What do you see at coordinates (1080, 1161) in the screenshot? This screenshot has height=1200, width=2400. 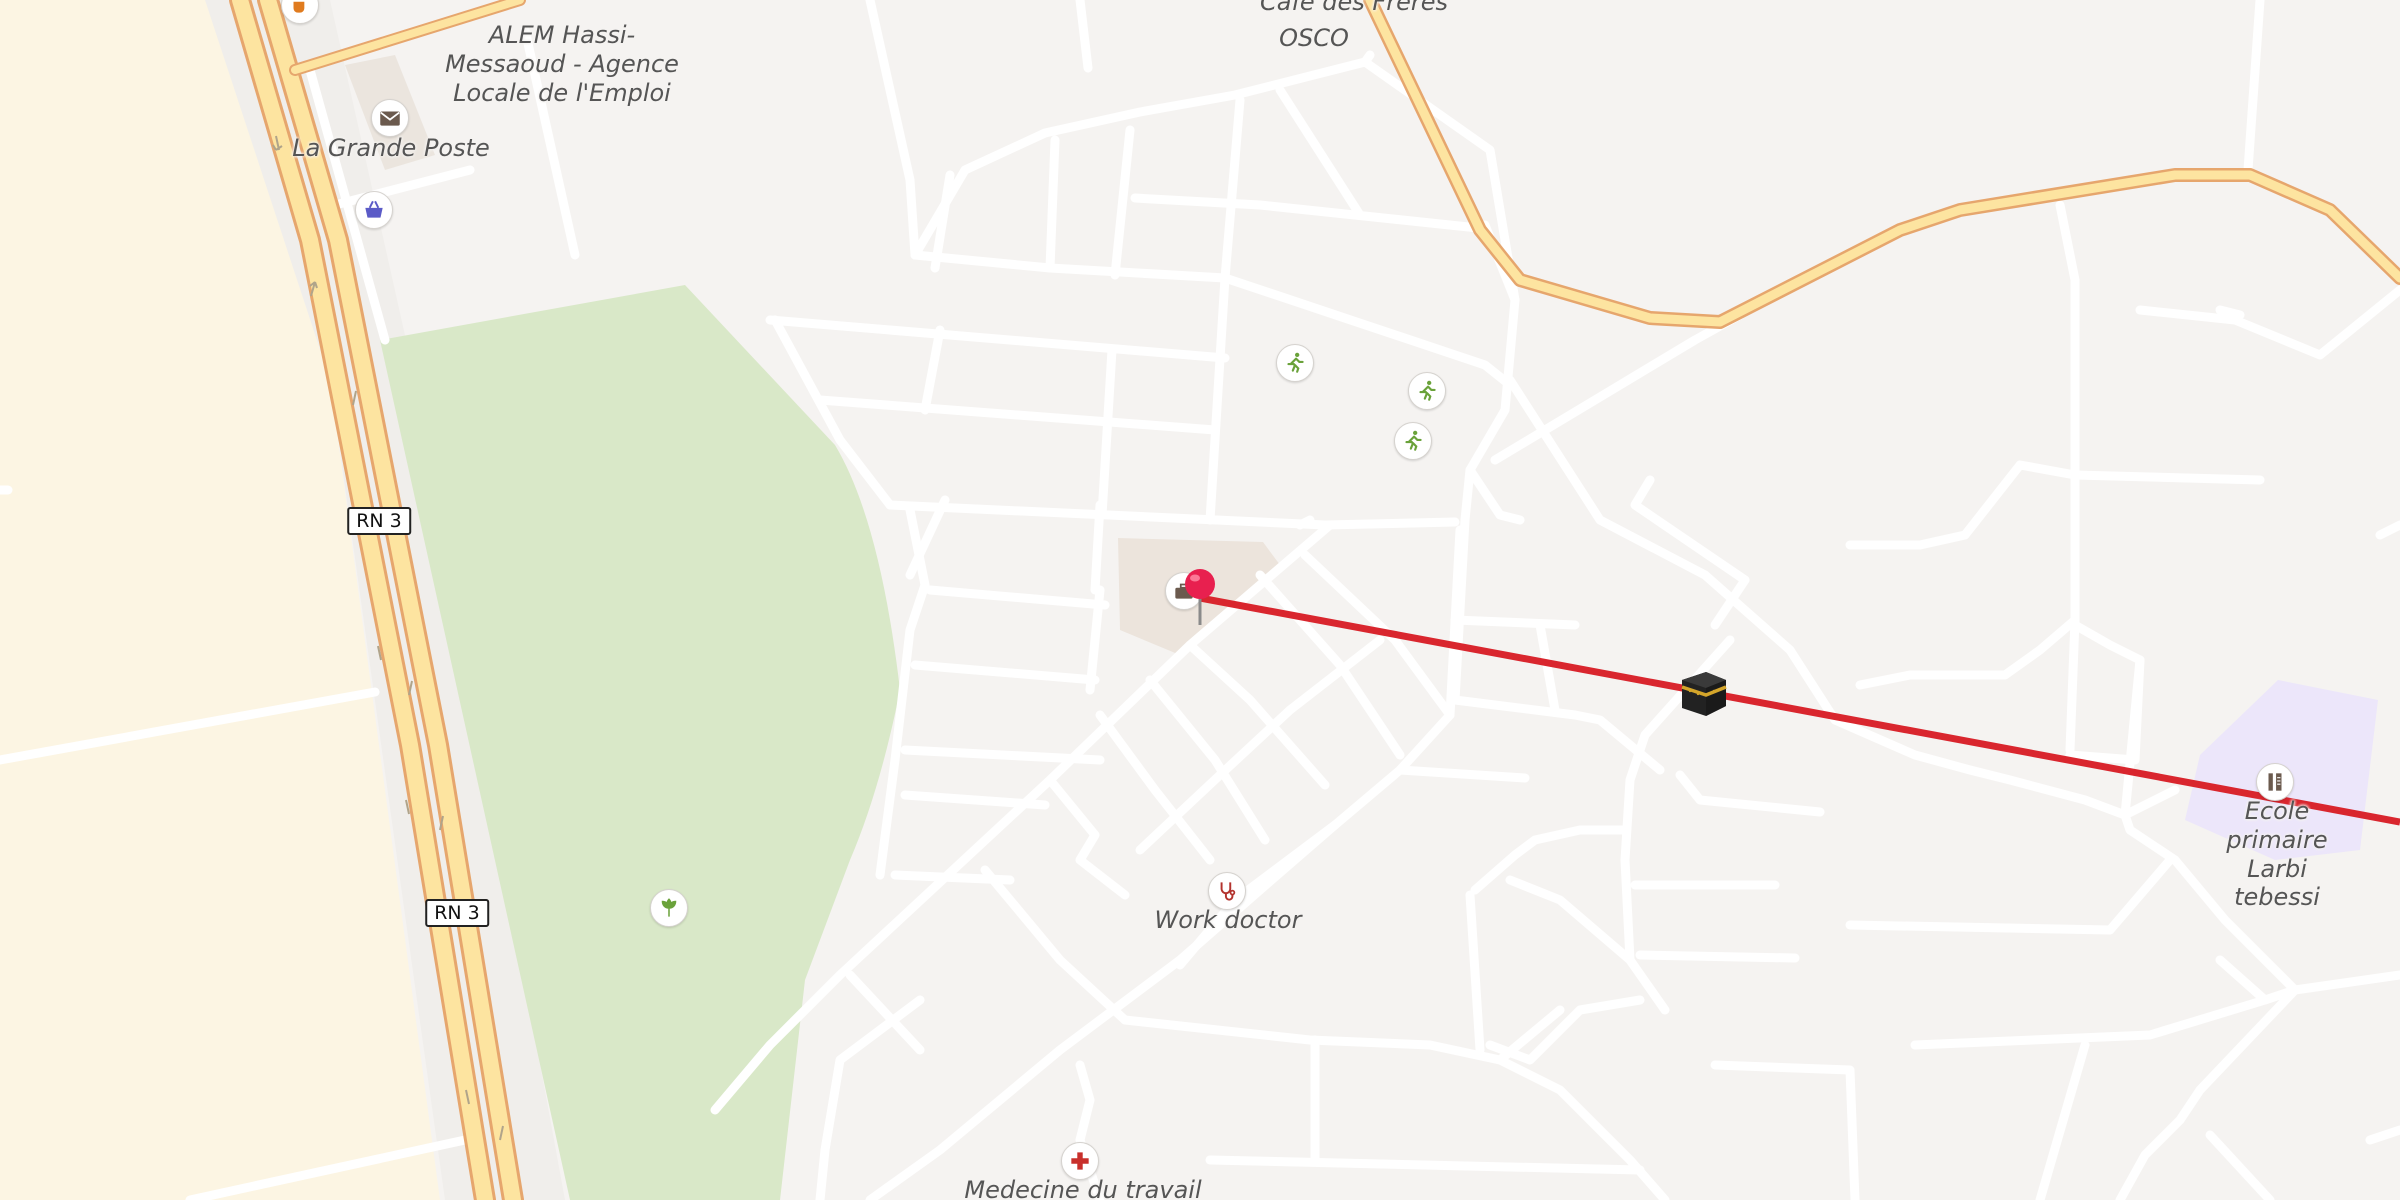 I see `medical-cross-icon` at bounding box center [1080, 1161].